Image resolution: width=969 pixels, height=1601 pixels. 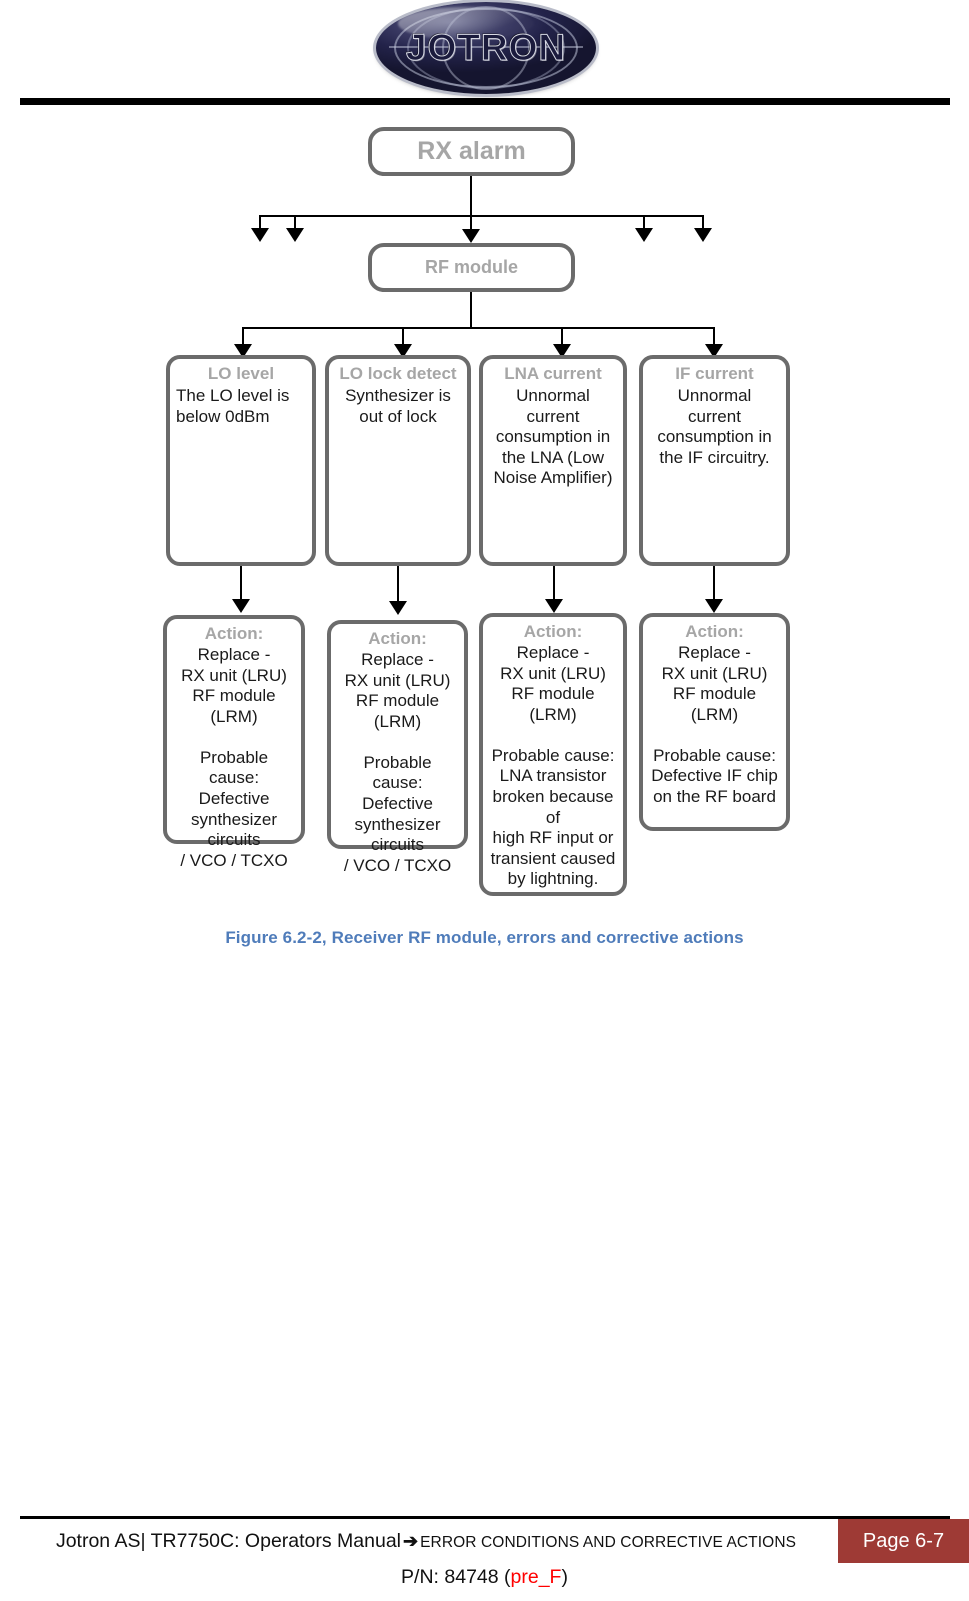 I want to click on arrow-right-icon: ➔, so click(x=411, y=1541).